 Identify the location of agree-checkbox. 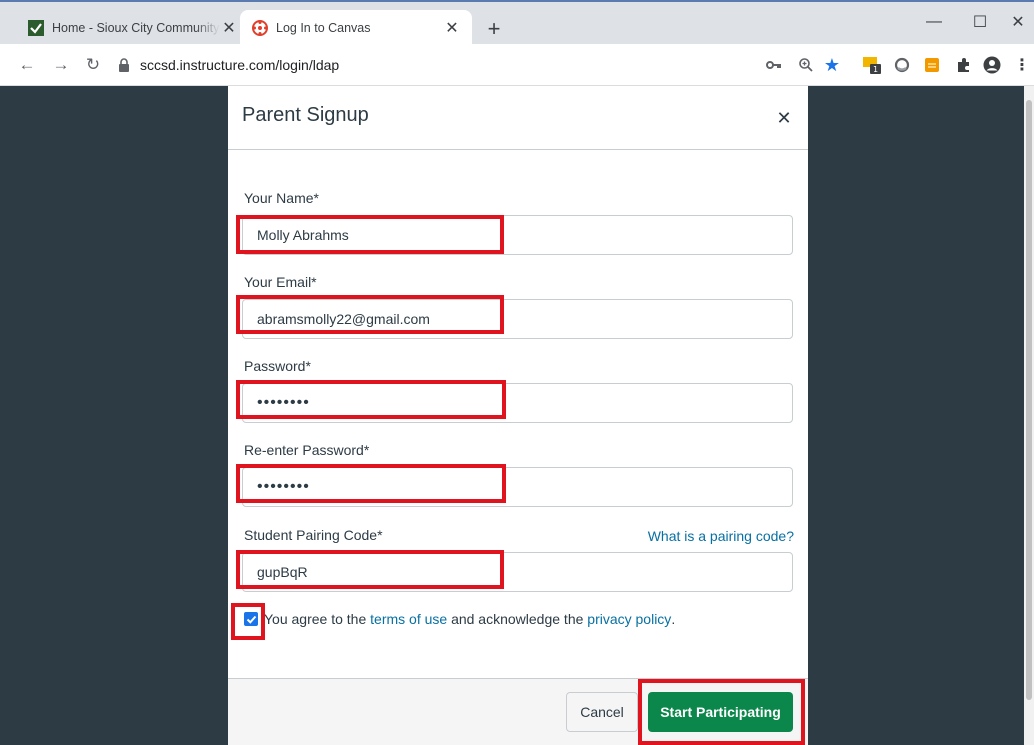
(251, 619).